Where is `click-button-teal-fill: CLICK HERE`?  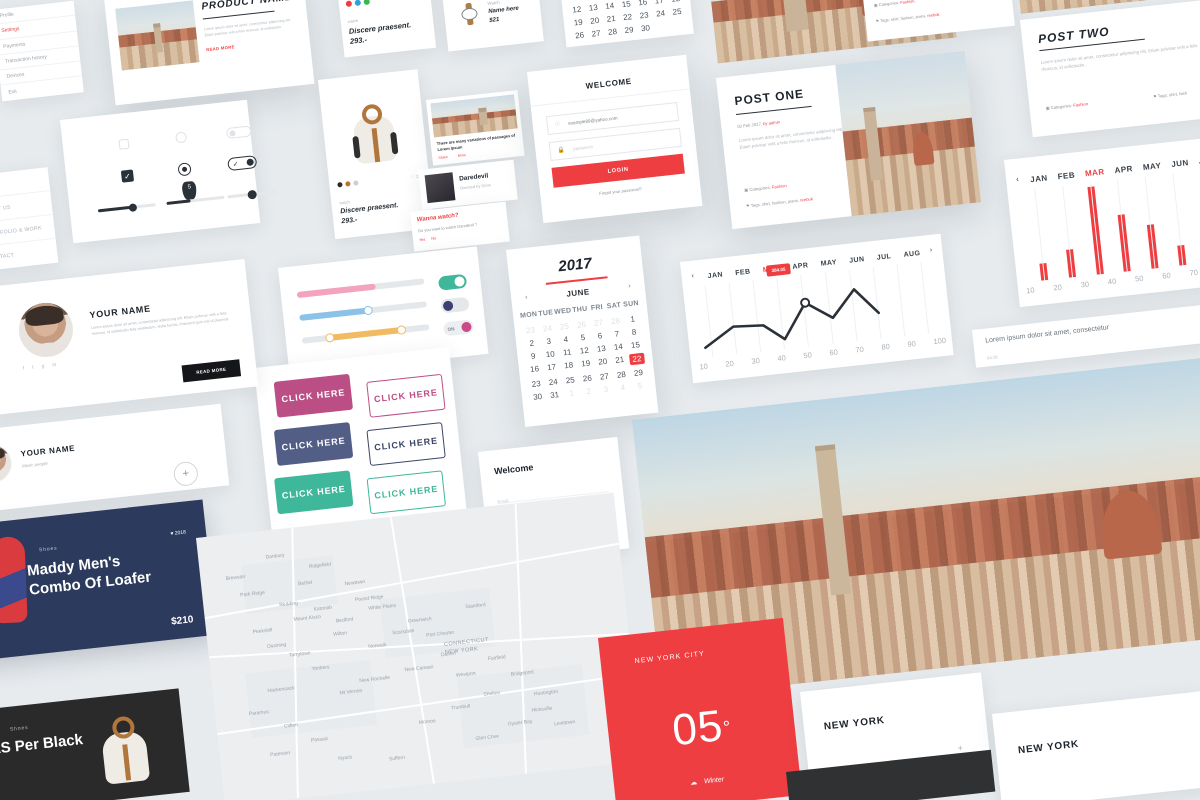
click-button-teal-fill: CLICK HERE is located at coordinates (314, 492).